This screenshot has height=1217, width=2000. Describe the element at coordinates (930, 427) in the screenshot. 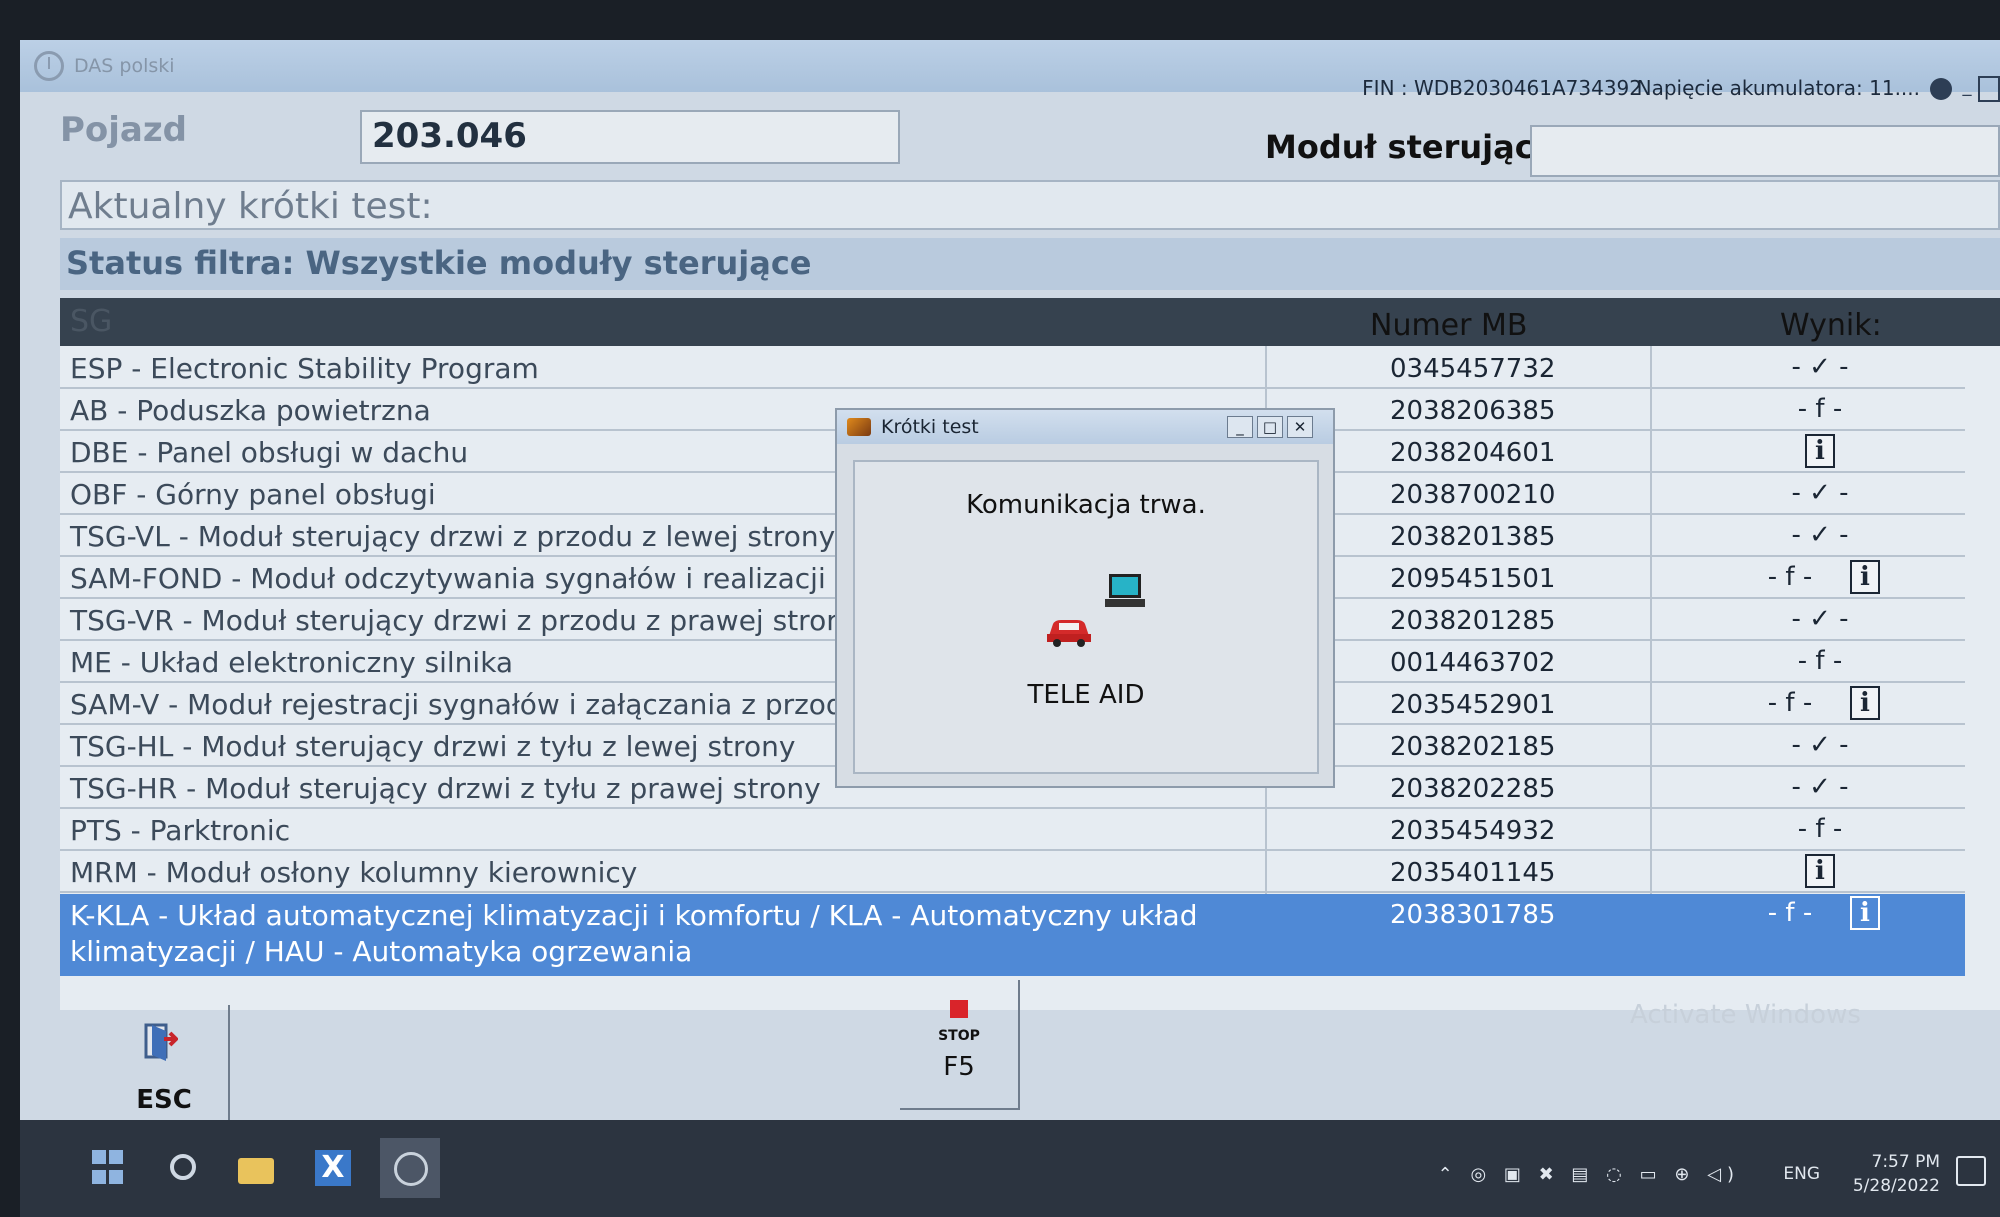

I see `dialog-title: Krótki test` at that location.